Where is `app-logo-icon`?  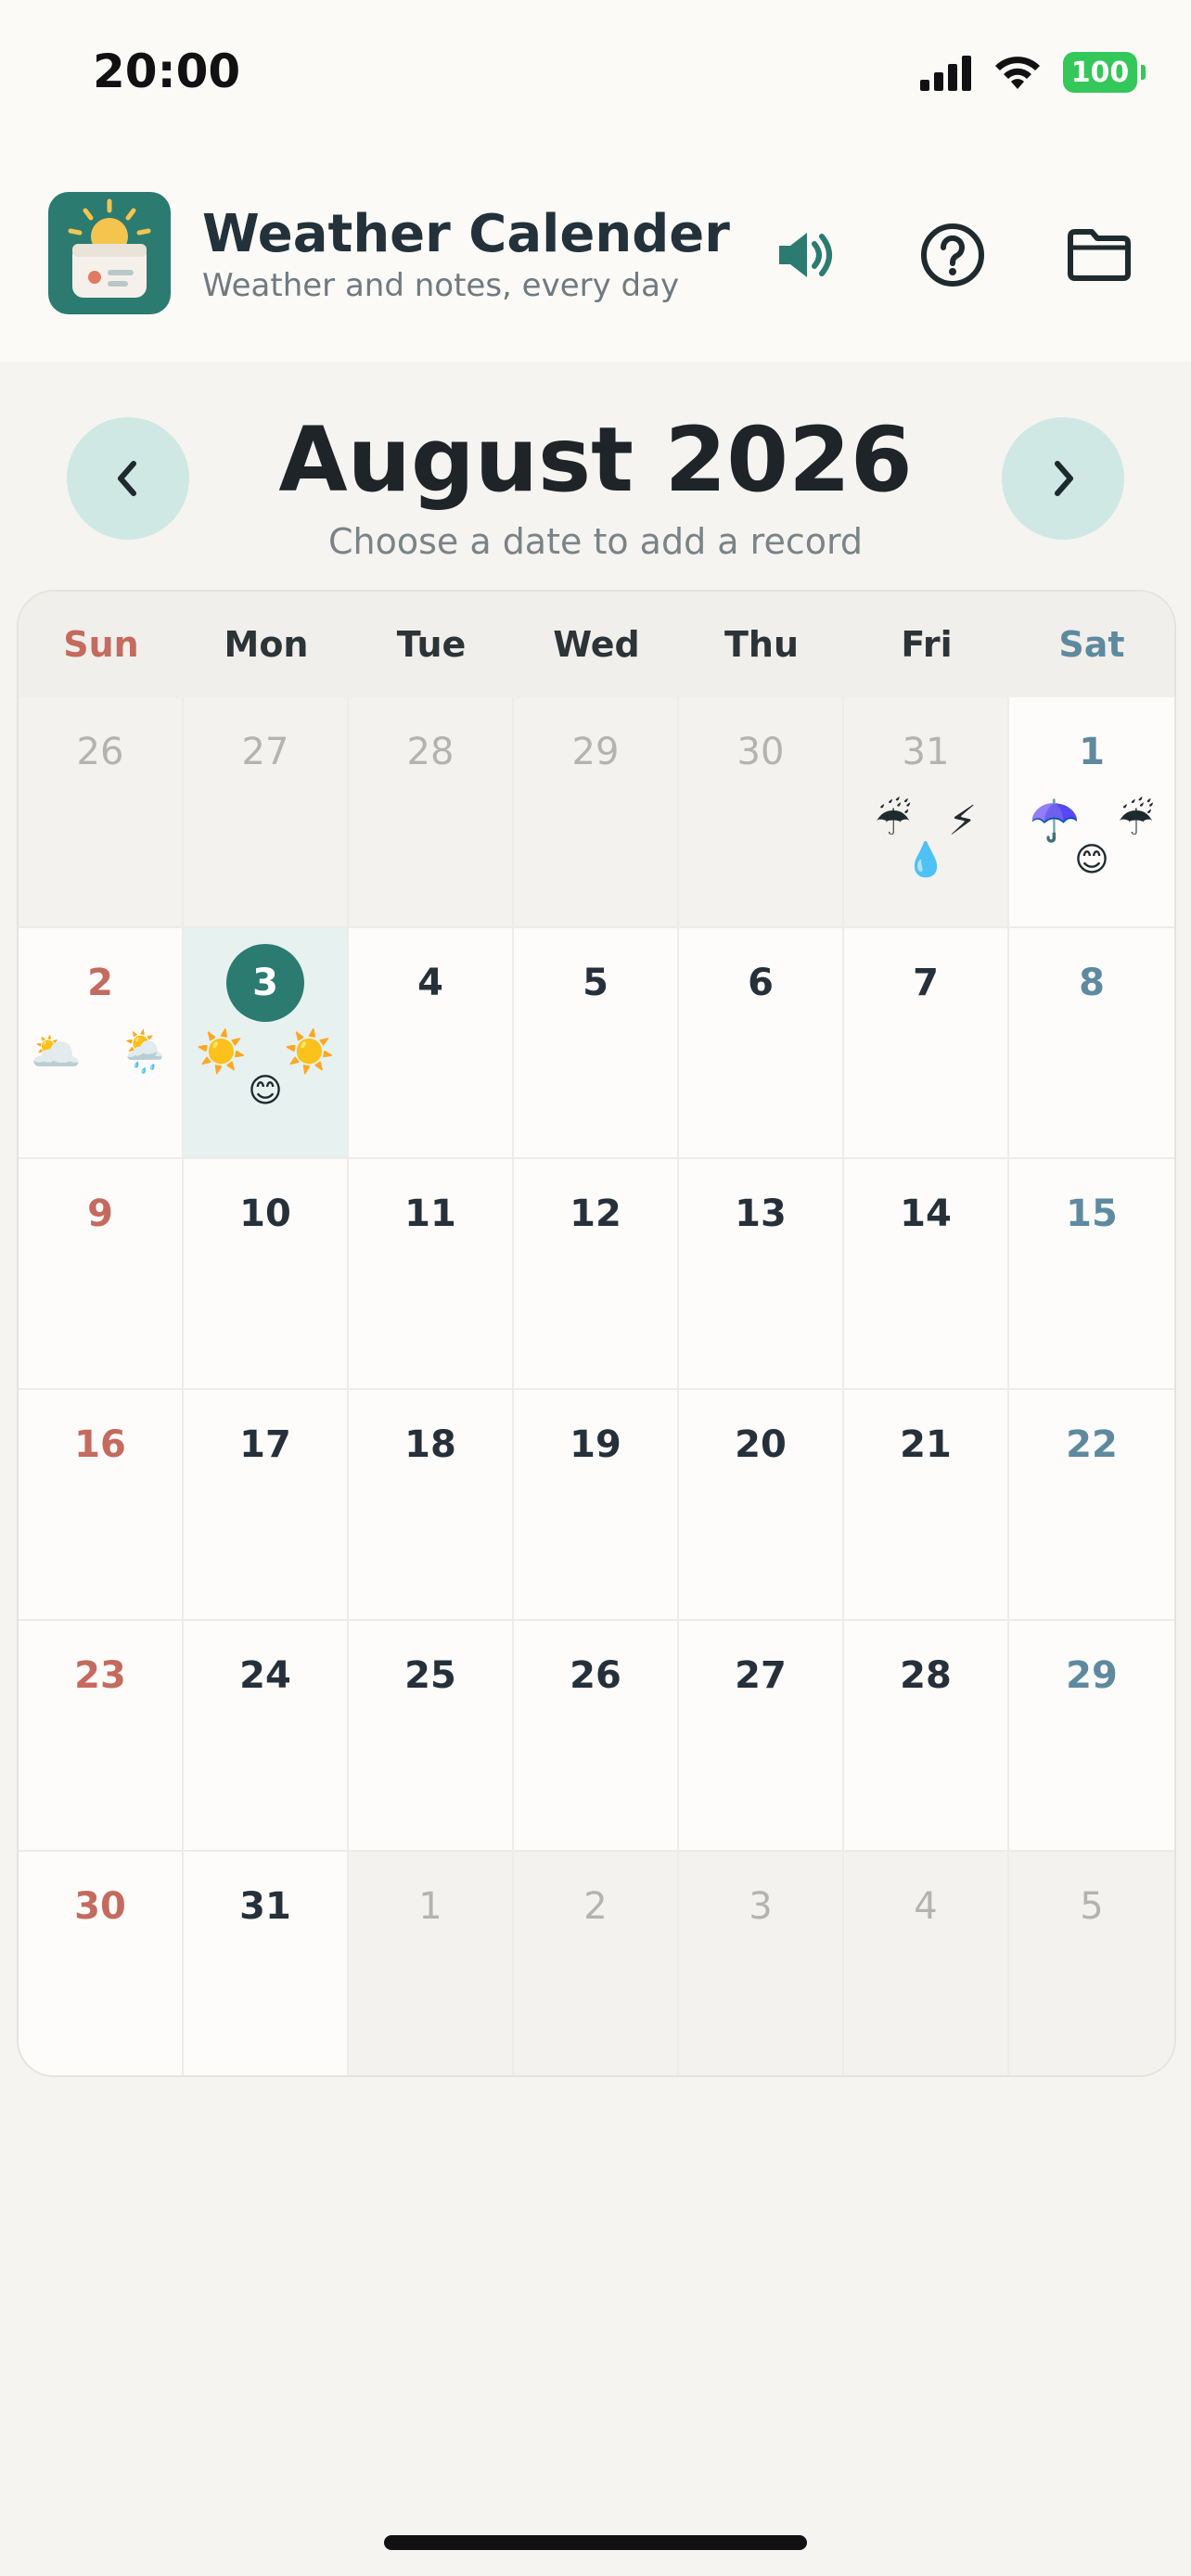 app-logo-icon is located at coordinates (109, 253).